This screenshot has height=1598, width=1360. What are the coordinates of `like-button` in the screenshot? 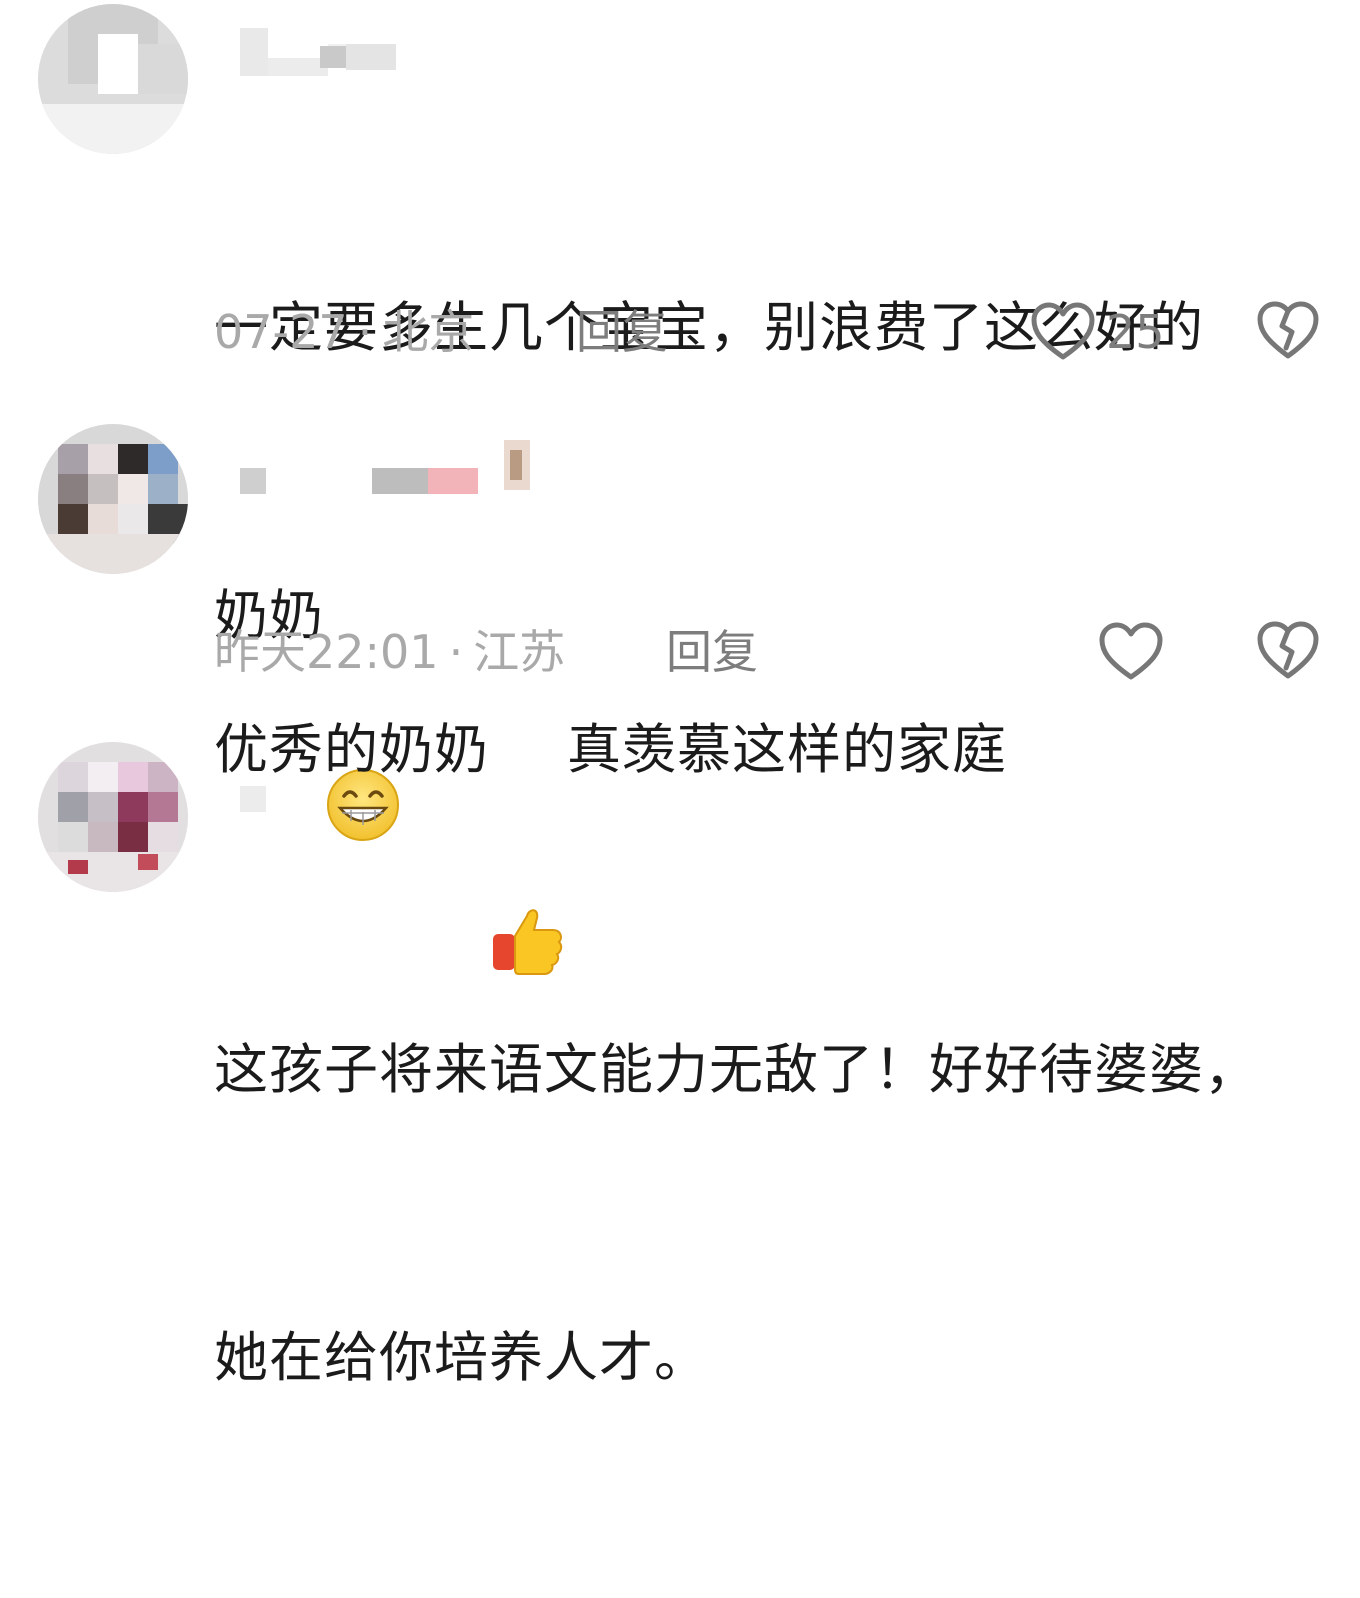 It's located at (1131, 652).